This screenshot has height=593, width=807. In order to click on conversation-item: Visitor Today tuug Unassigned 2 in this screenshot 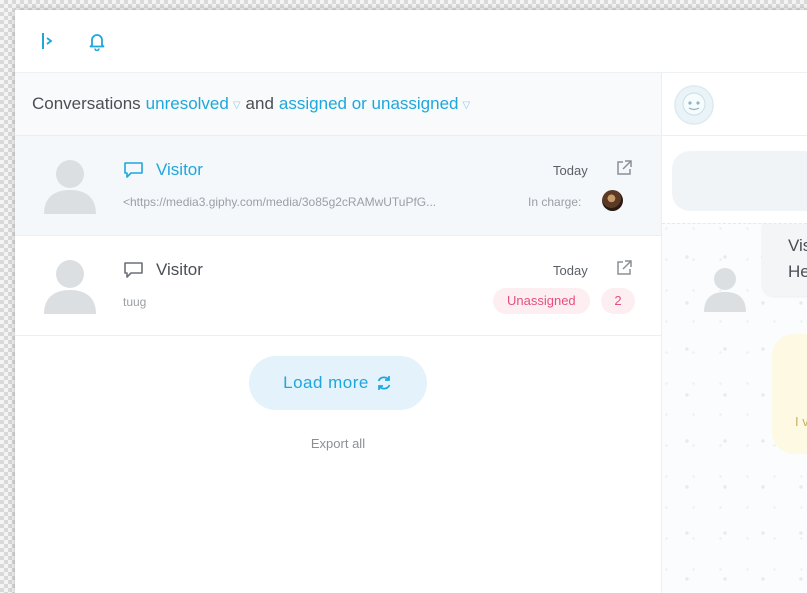, I will do `click(338, 286)`.